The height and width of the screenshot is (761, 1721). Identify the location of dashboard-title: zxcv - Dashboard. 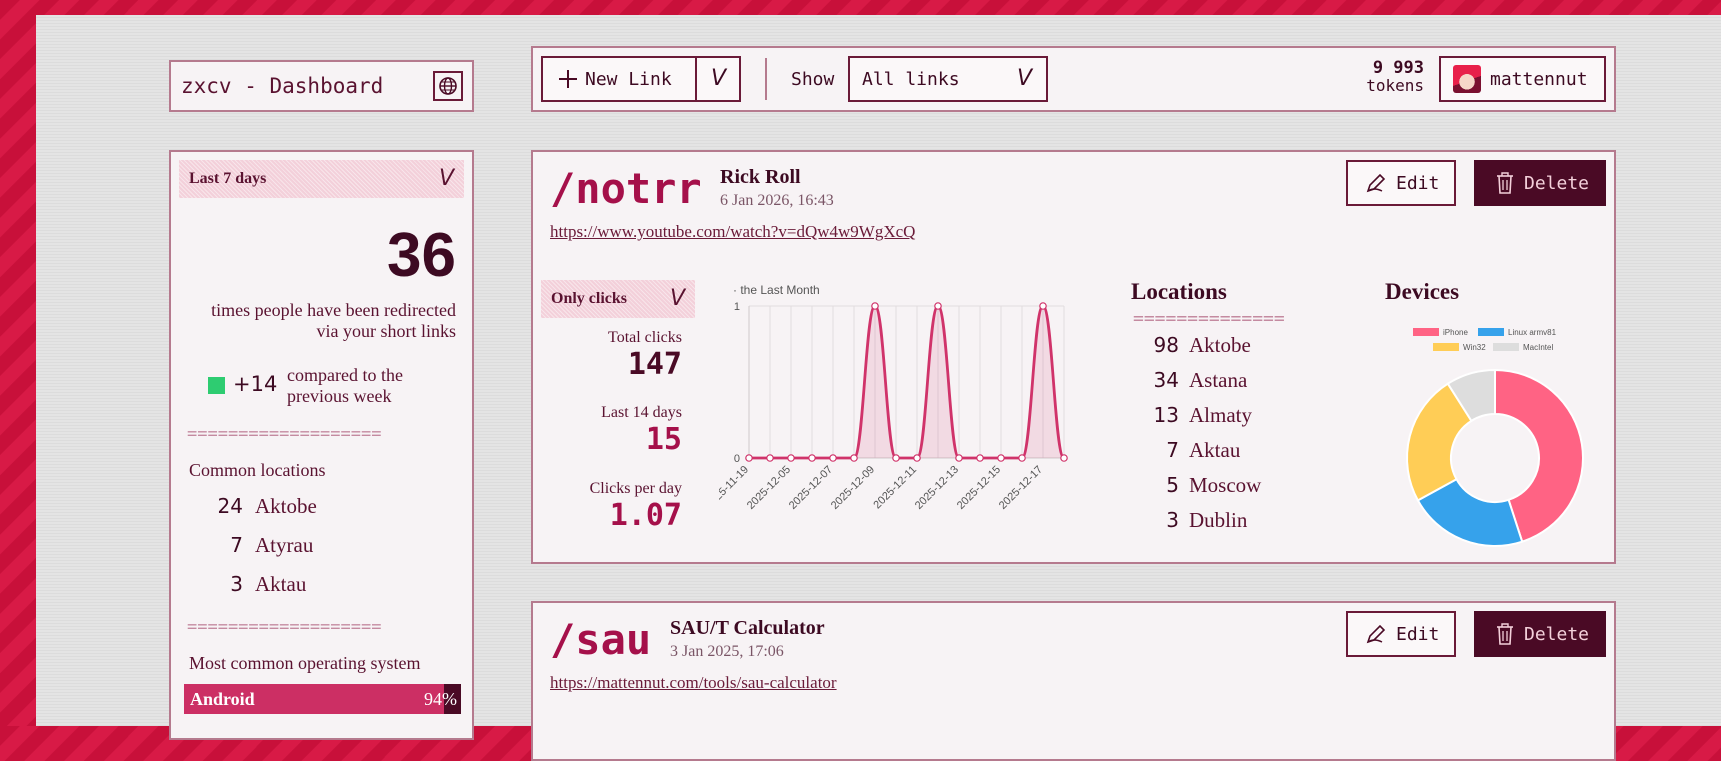
(282, 86).